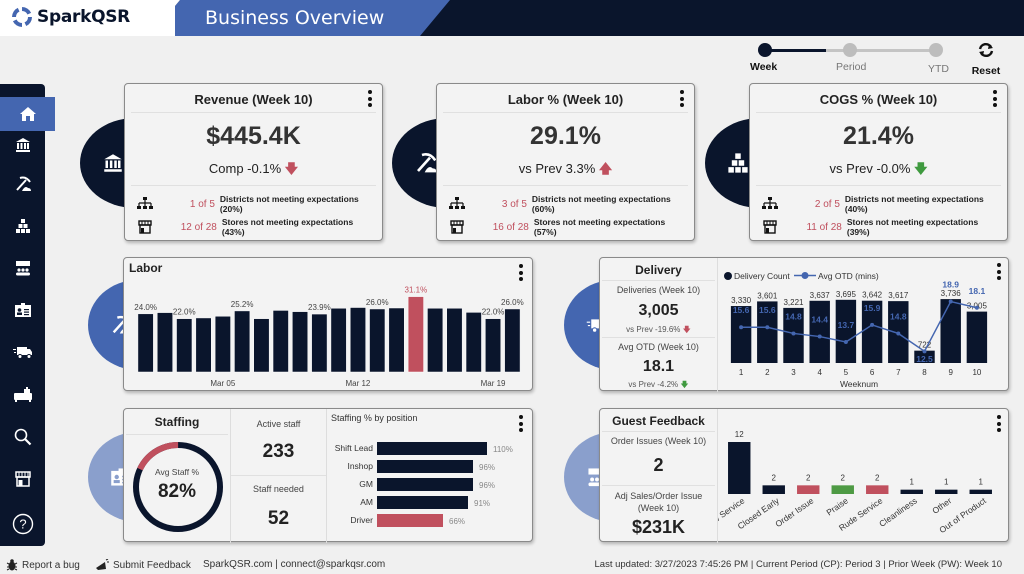  I want to click on brand-logo: SparkQSR, so click(71, 17).